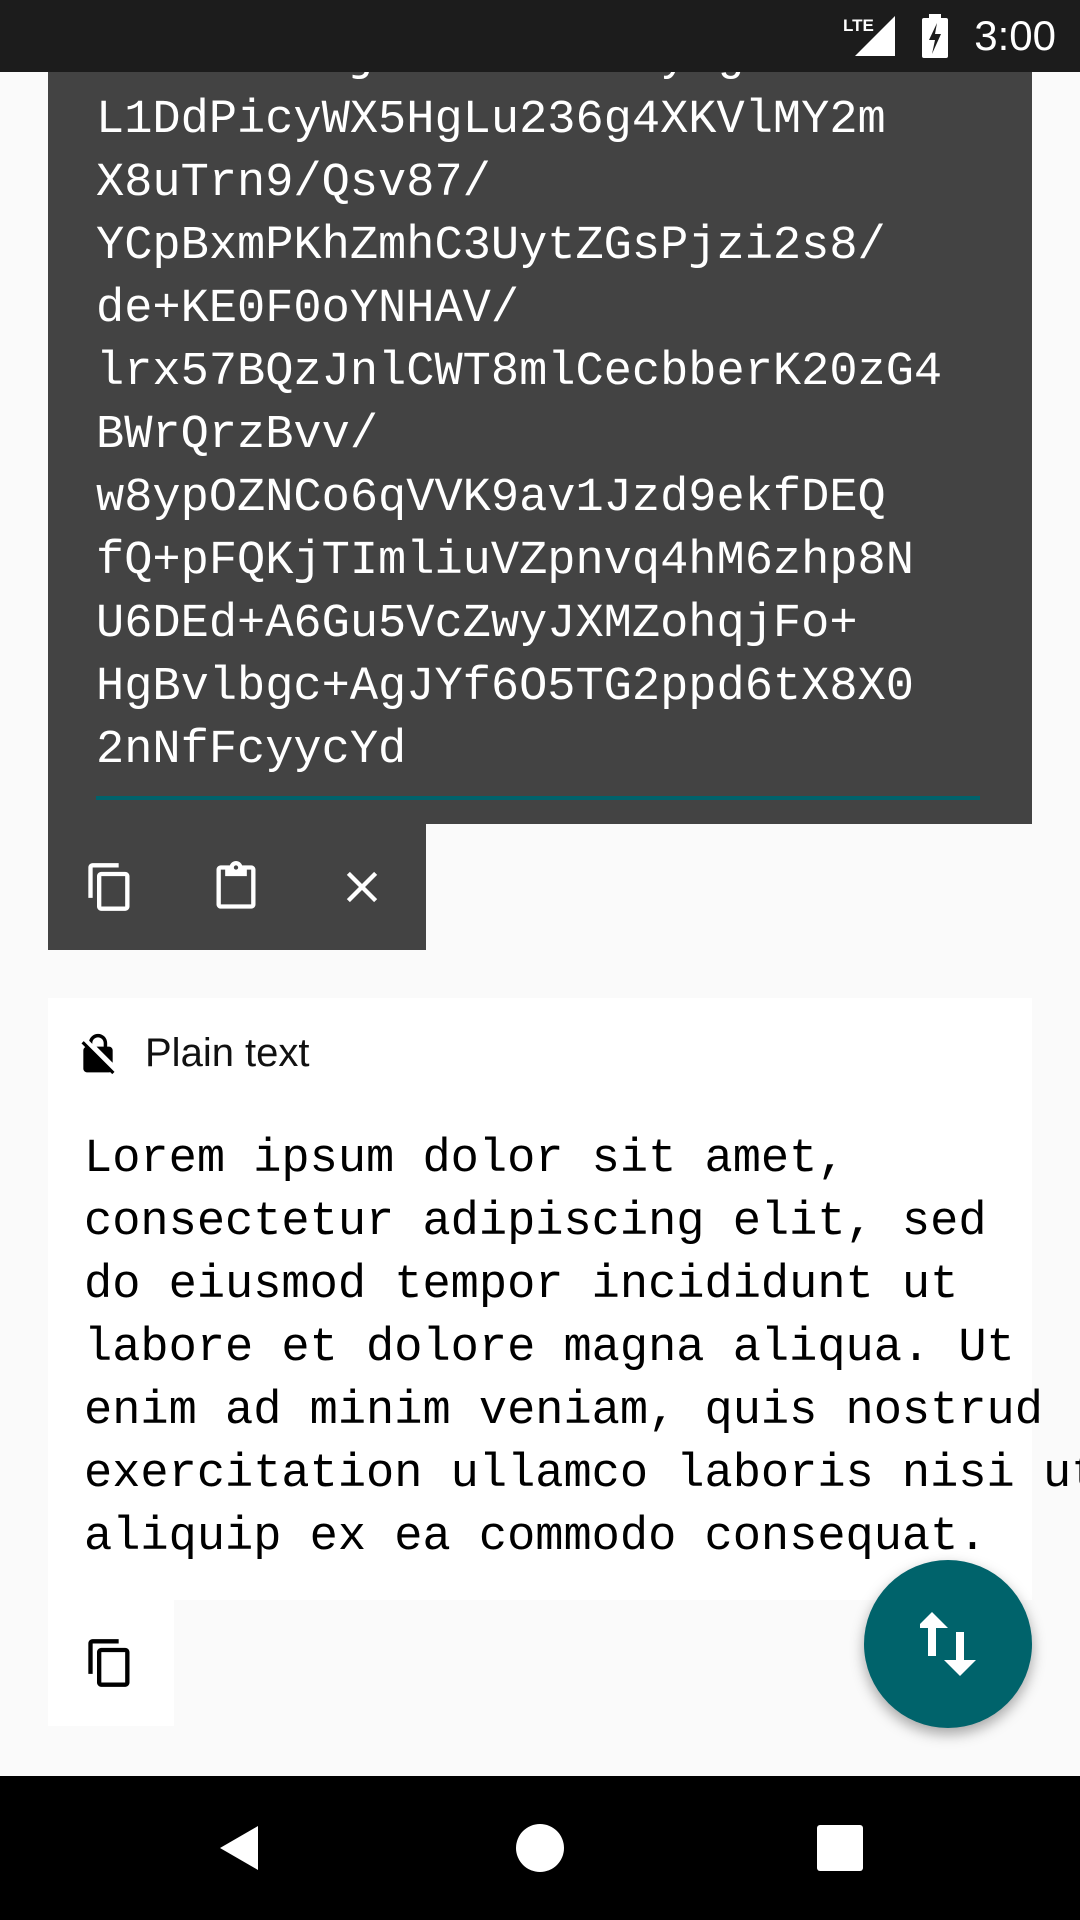 The height and width of the screenshot is (1920, 1080). I want to click on plain-text-line: exercitation ullamco laboris nisi ut, so click(582, 1474).